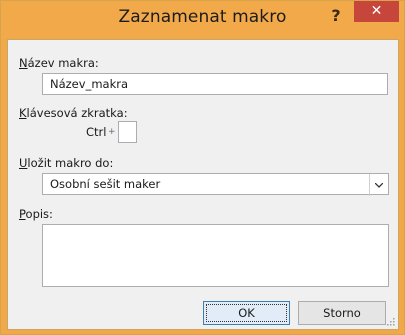 The image size is (405, 335). I want to click on cancel-button-label: Storno, so click(342, 313).